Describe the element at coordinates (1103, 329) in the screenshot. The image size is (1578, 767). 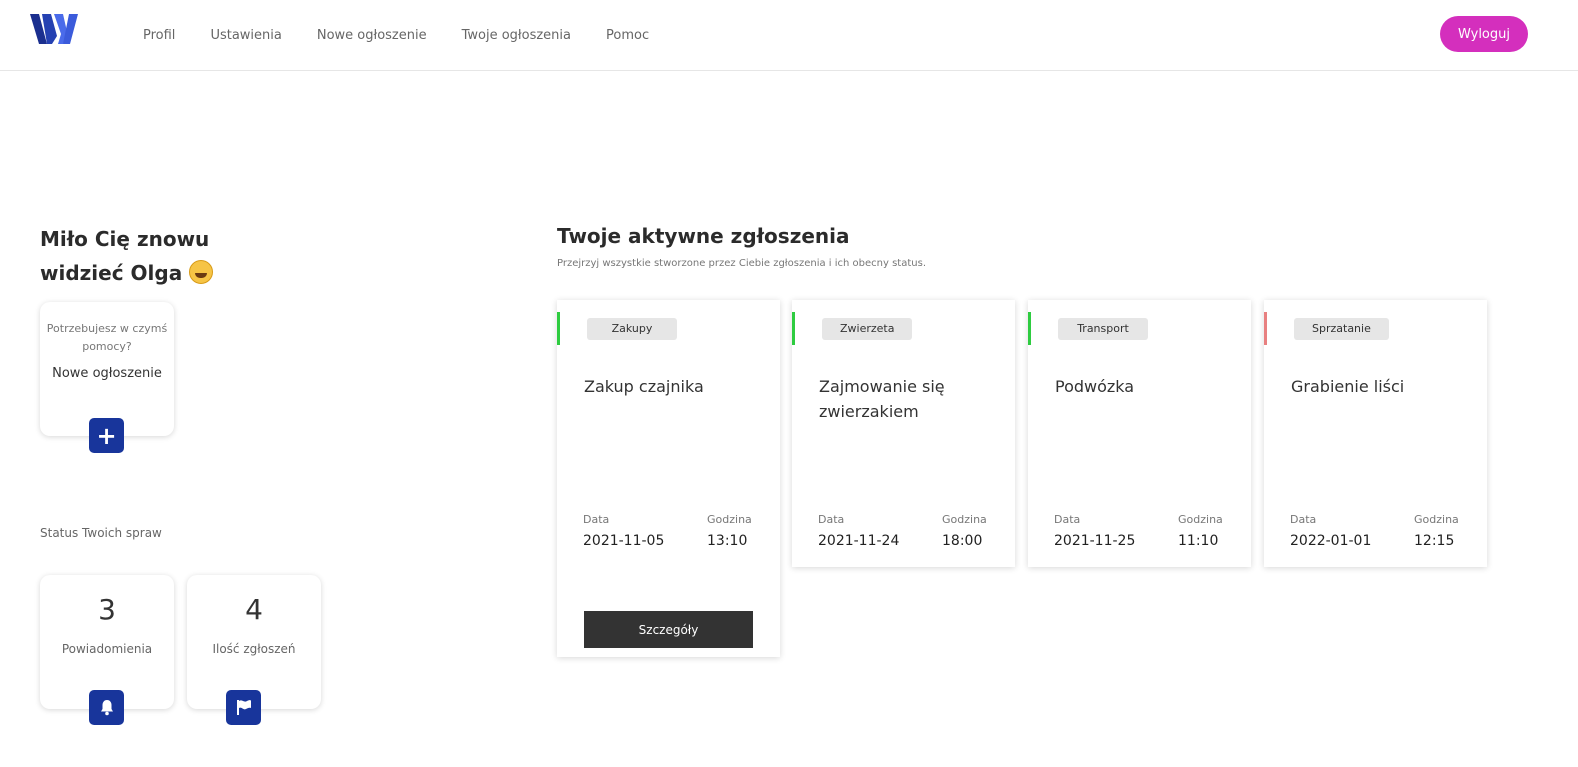
I see `category-badge: Transport` at that location.